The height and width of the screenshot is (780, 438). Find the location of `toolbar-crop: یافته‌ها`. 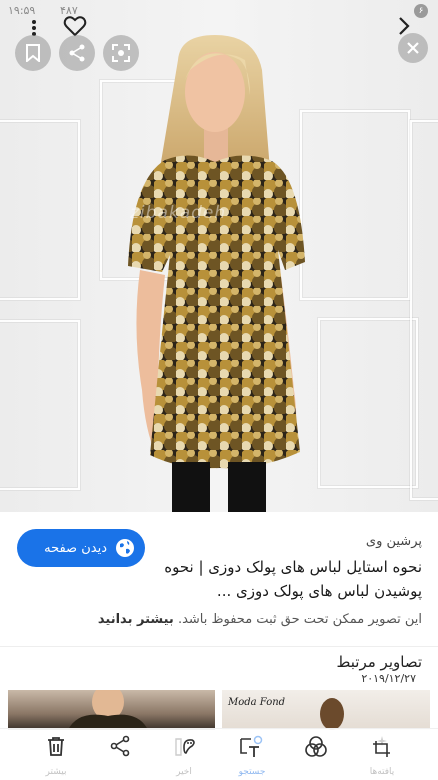

toolbar-crop: یافته‌ها is located at coordinates (382, 755).